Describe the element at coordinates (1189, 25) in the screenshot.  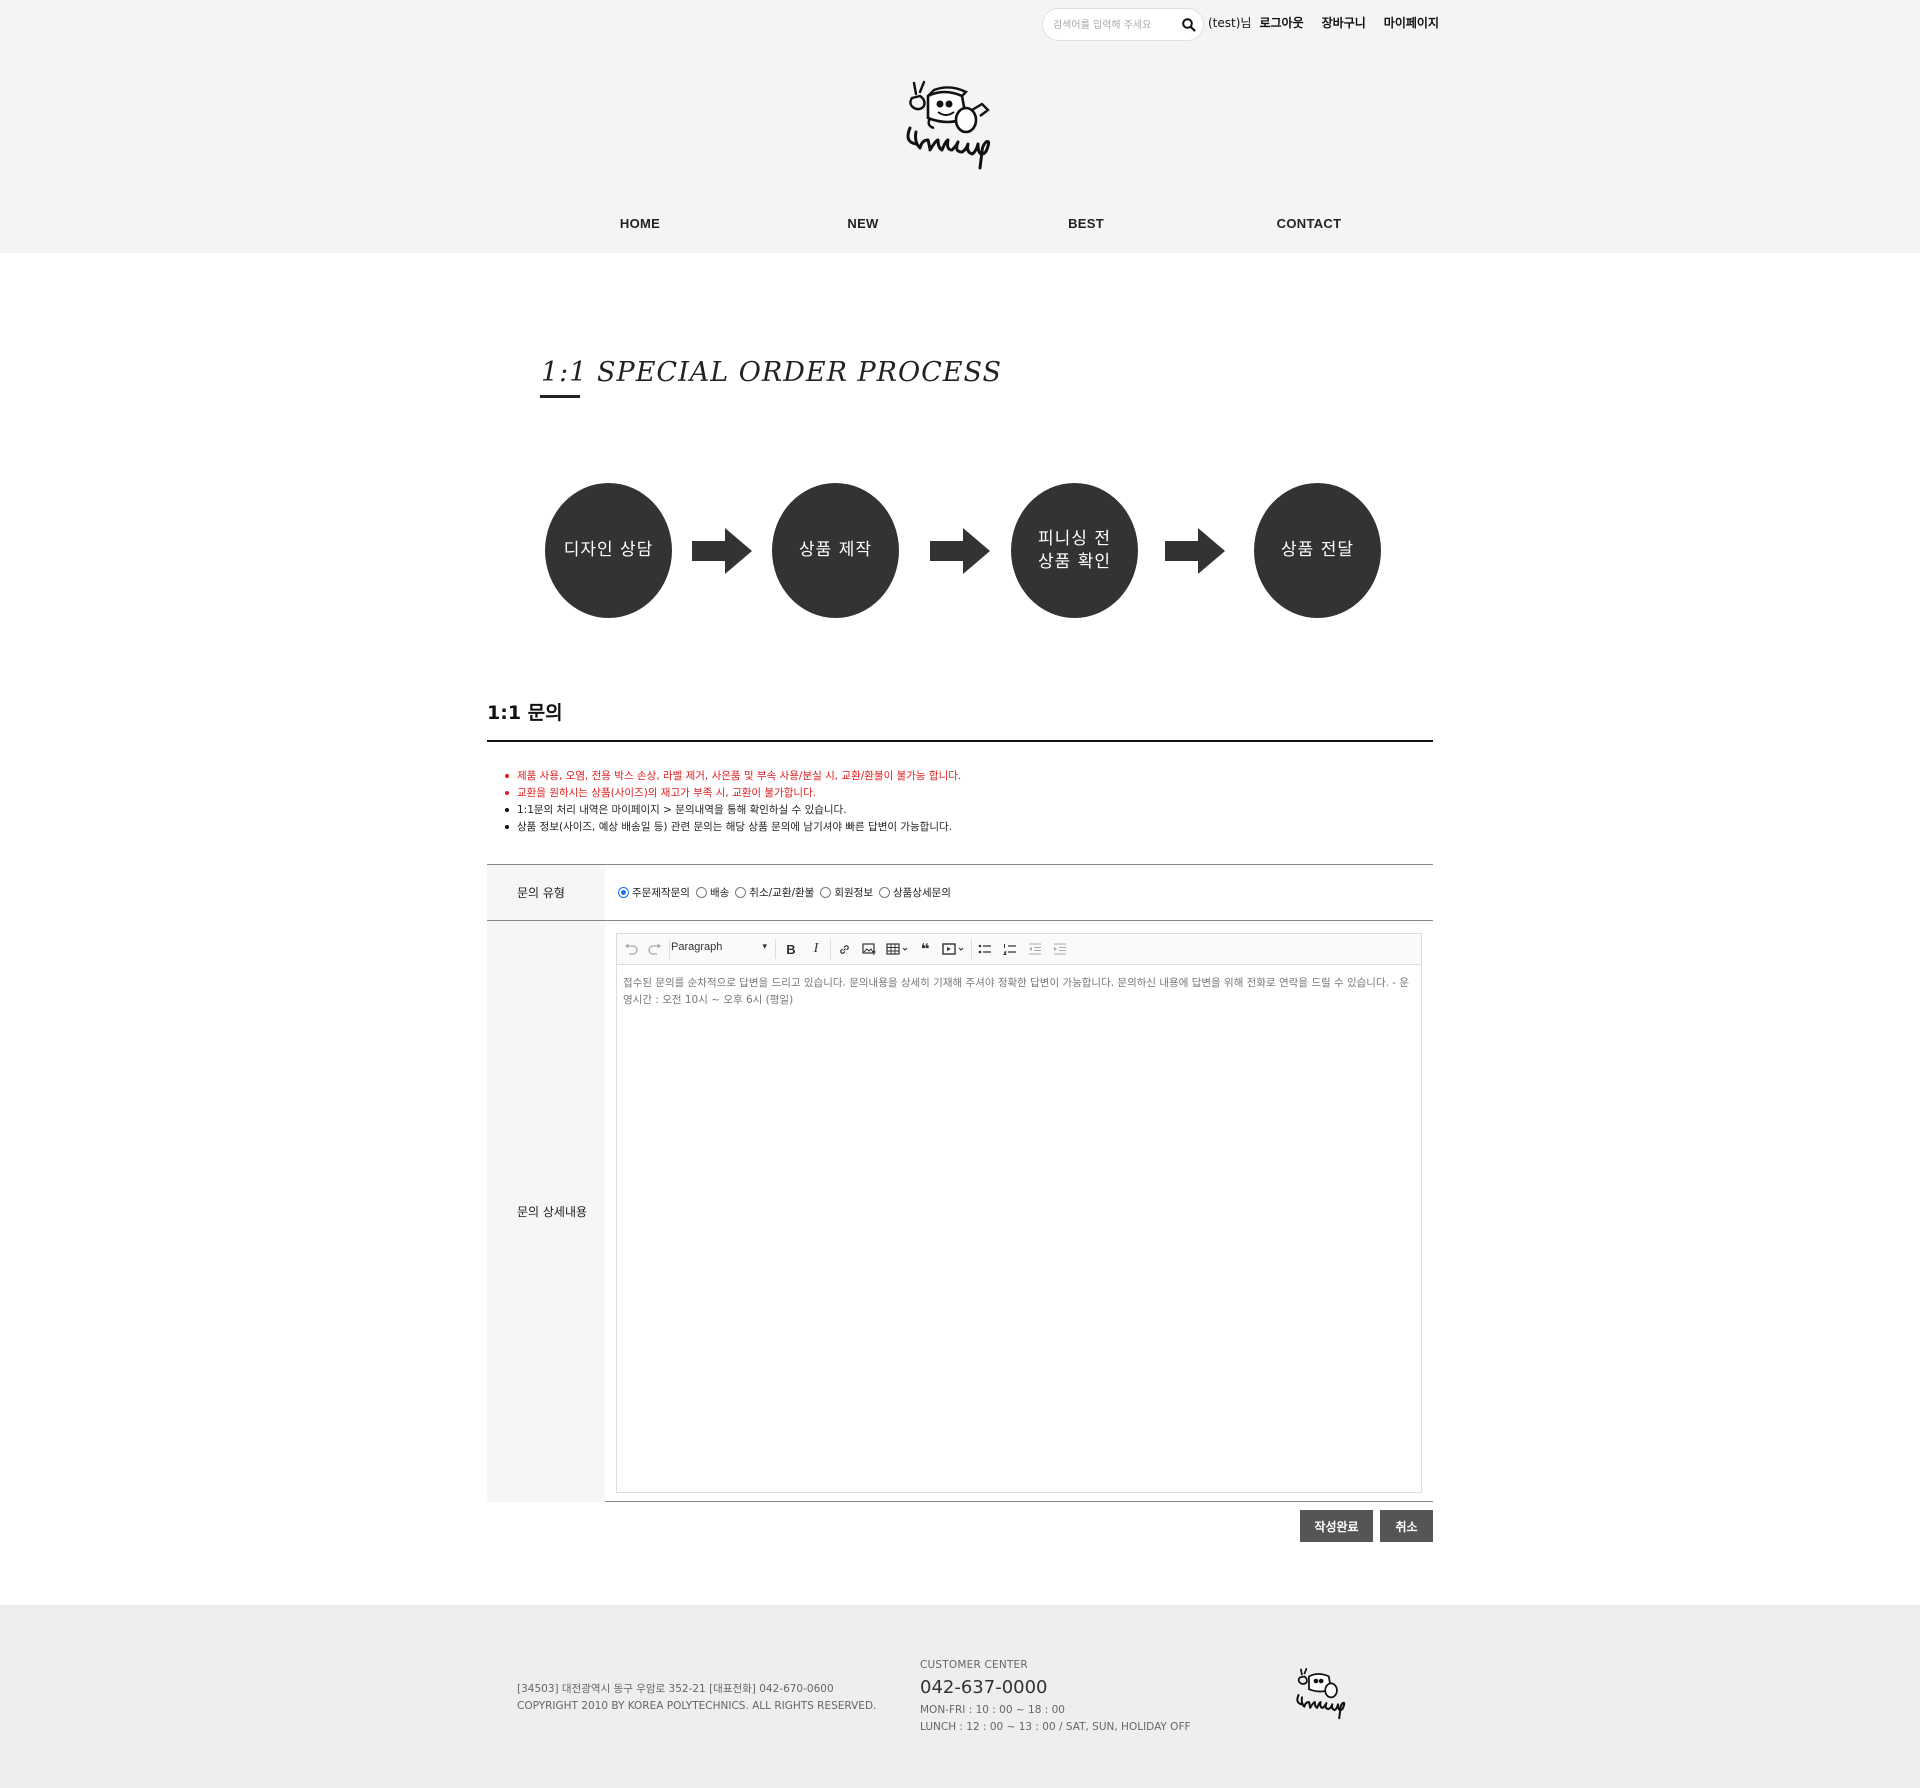
I see `search-icon` at that location.